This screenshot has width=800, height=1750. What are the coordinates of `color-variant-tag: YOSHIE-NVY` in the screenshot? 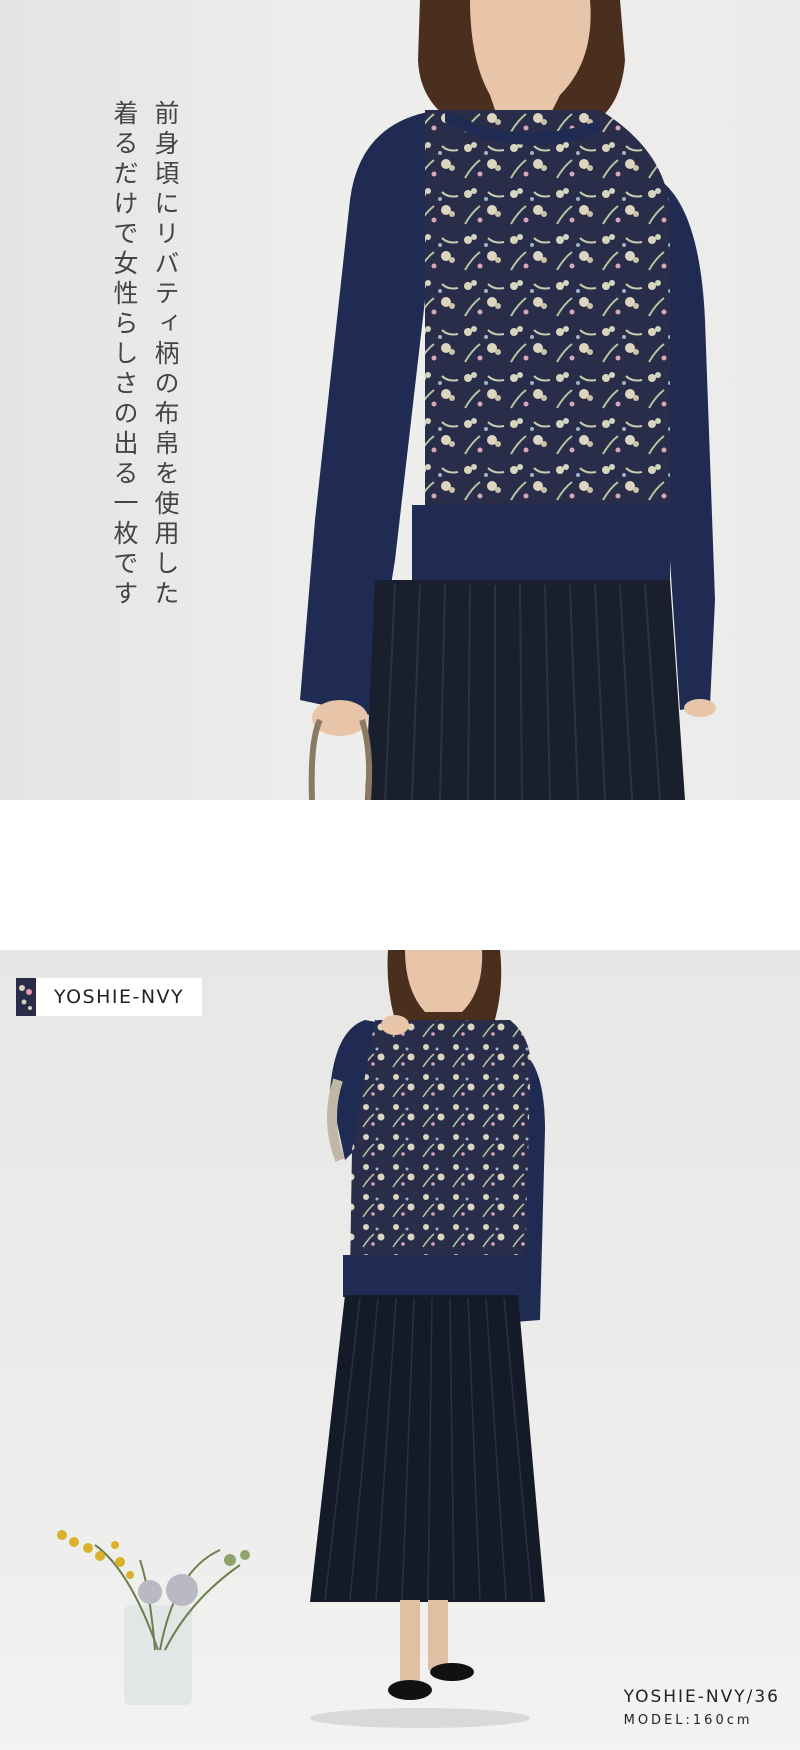 It's located at (109, 997).